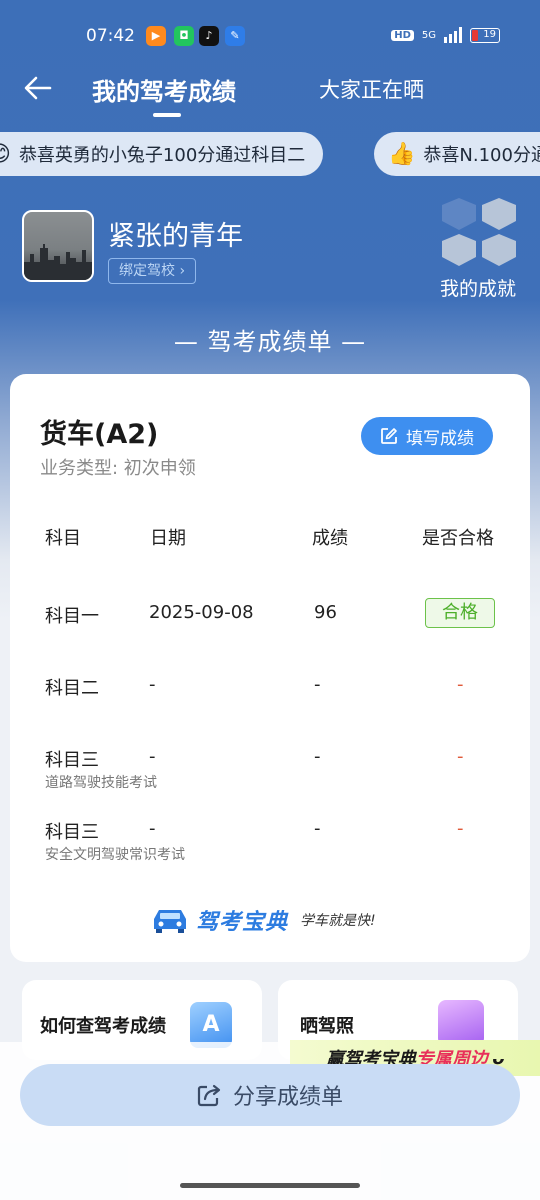  What do you see at coordinates (402, 35) in the screenshot?
I see `hd-badge: HD` at bounding box center [402, 35].